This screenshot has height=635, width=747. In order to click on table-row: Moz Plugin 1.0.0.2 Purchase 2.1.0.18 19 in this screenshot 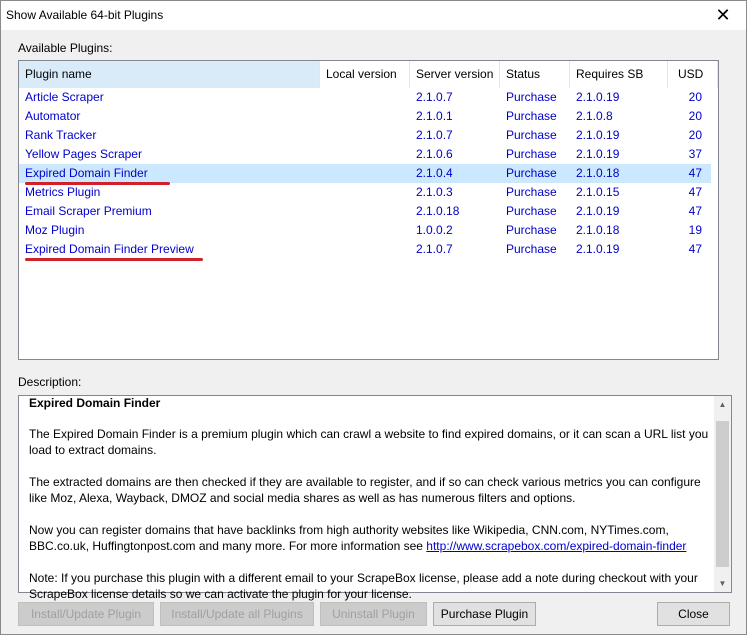, I will do `click(365, 230)`.